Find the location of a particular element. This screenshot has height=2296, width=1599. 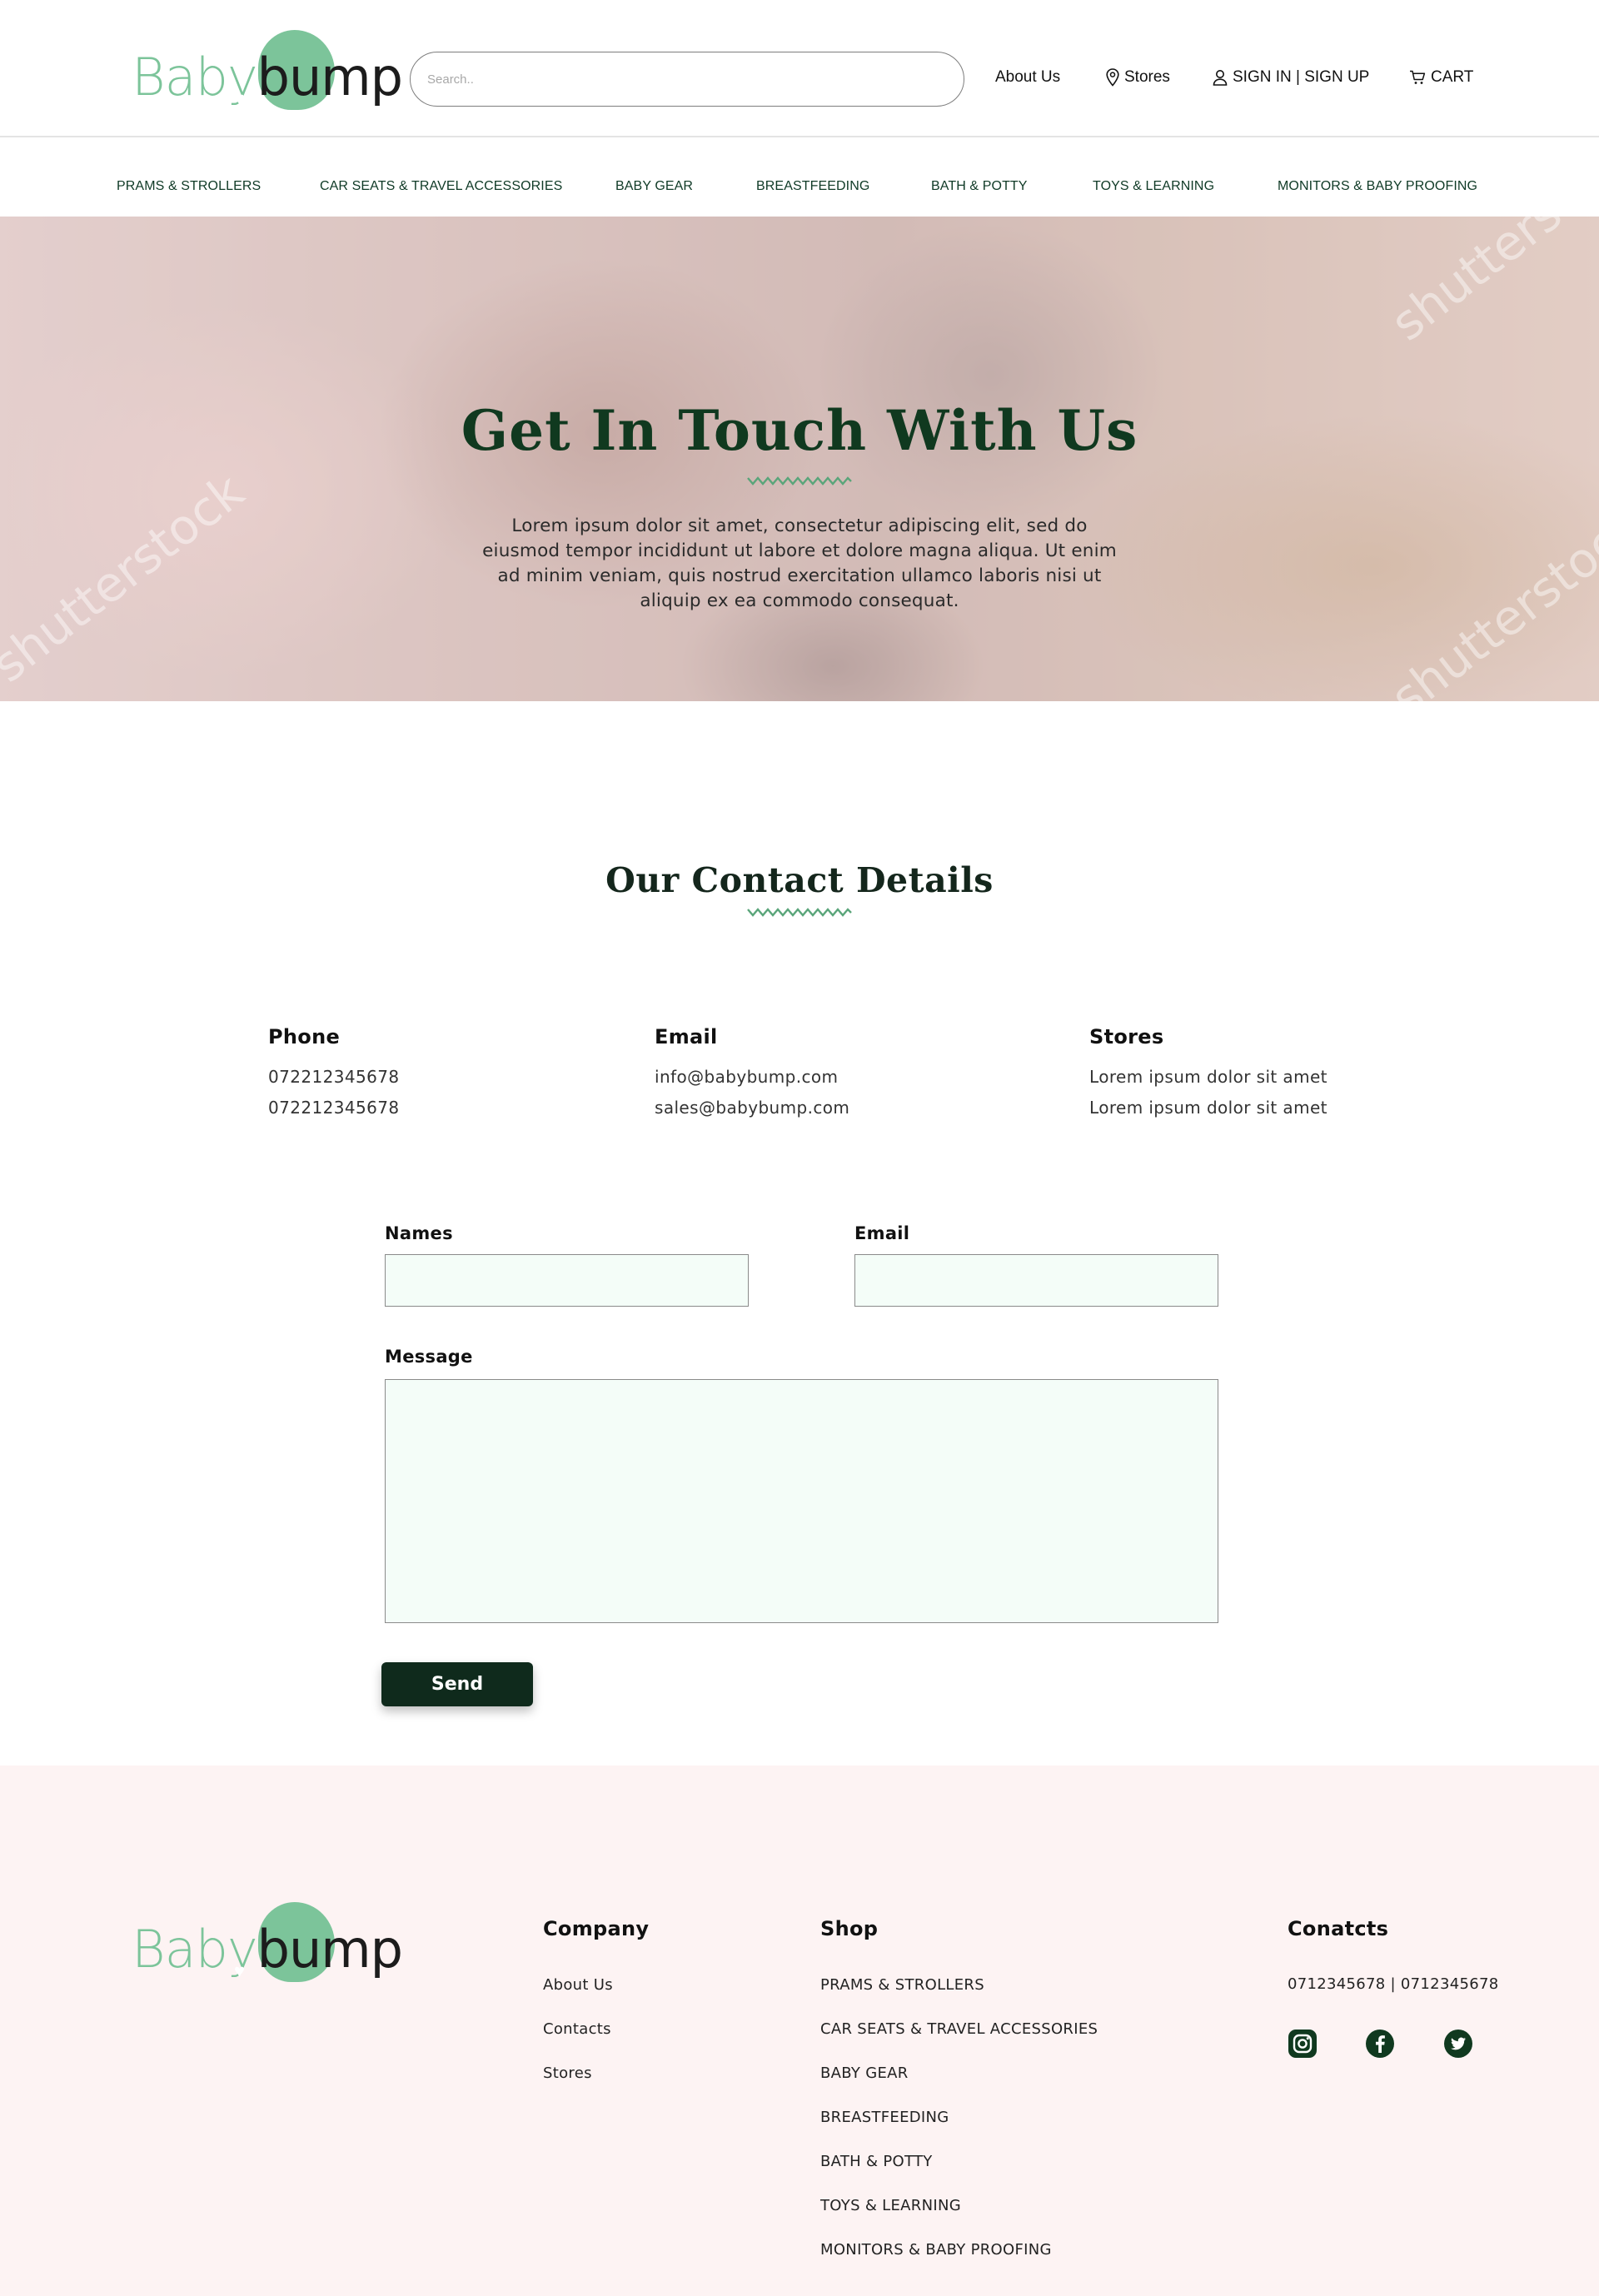

footer-shop-bath-potty: BATH & POTTY is located at coordinates (876, 2162).